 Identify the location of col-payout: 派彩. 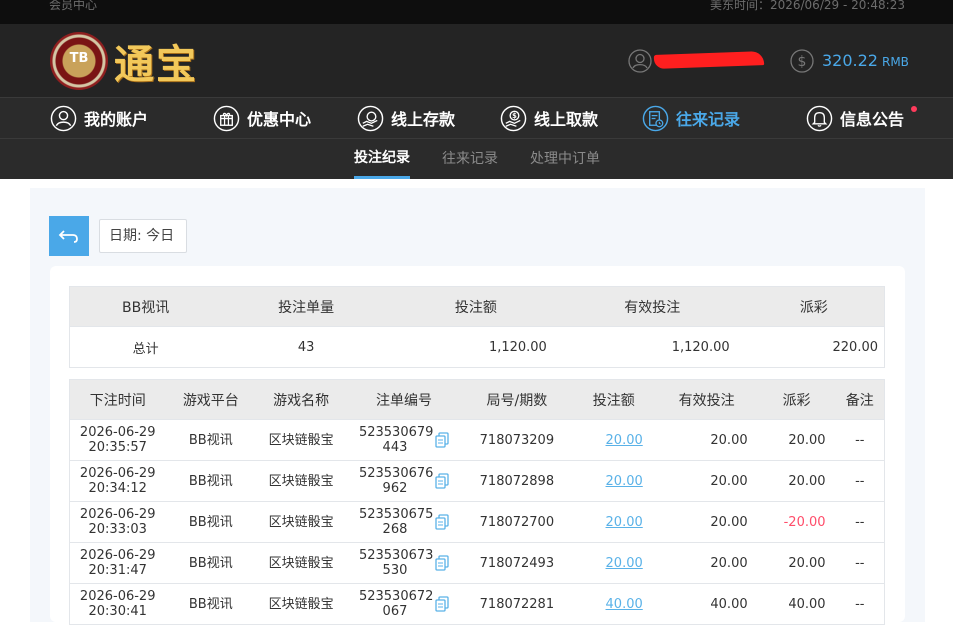
(796, 399).